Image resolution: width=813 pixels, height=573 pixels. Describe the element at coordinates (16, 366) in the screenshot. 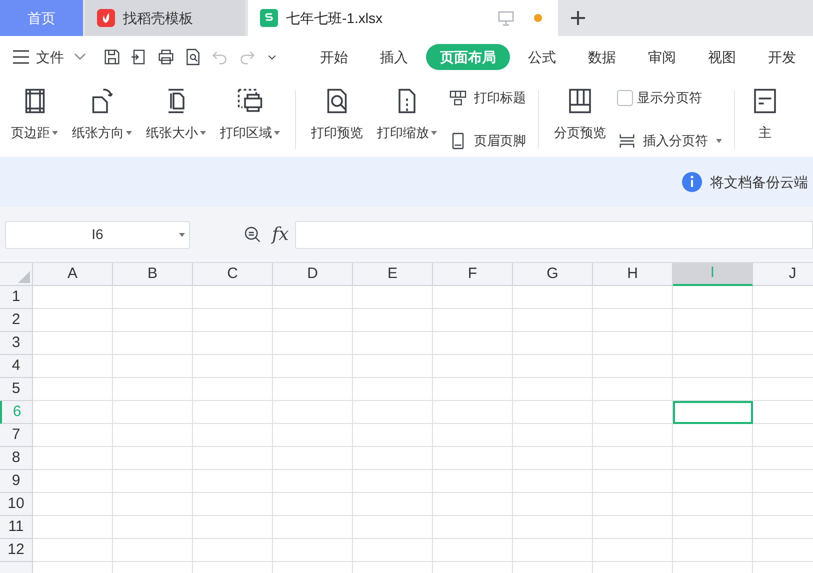

I see `row-header: 4` at that location.